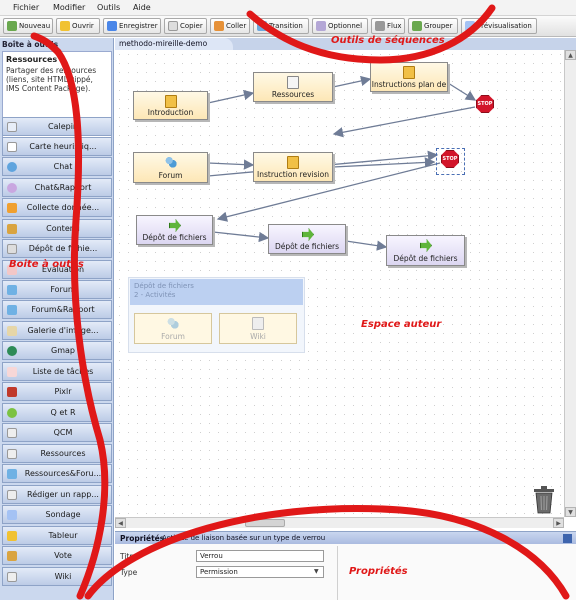  What do you see at coordinates (260, 572) in the screenshot?
I see `type-select: Permission ▼` at bounding box center [260, 572].